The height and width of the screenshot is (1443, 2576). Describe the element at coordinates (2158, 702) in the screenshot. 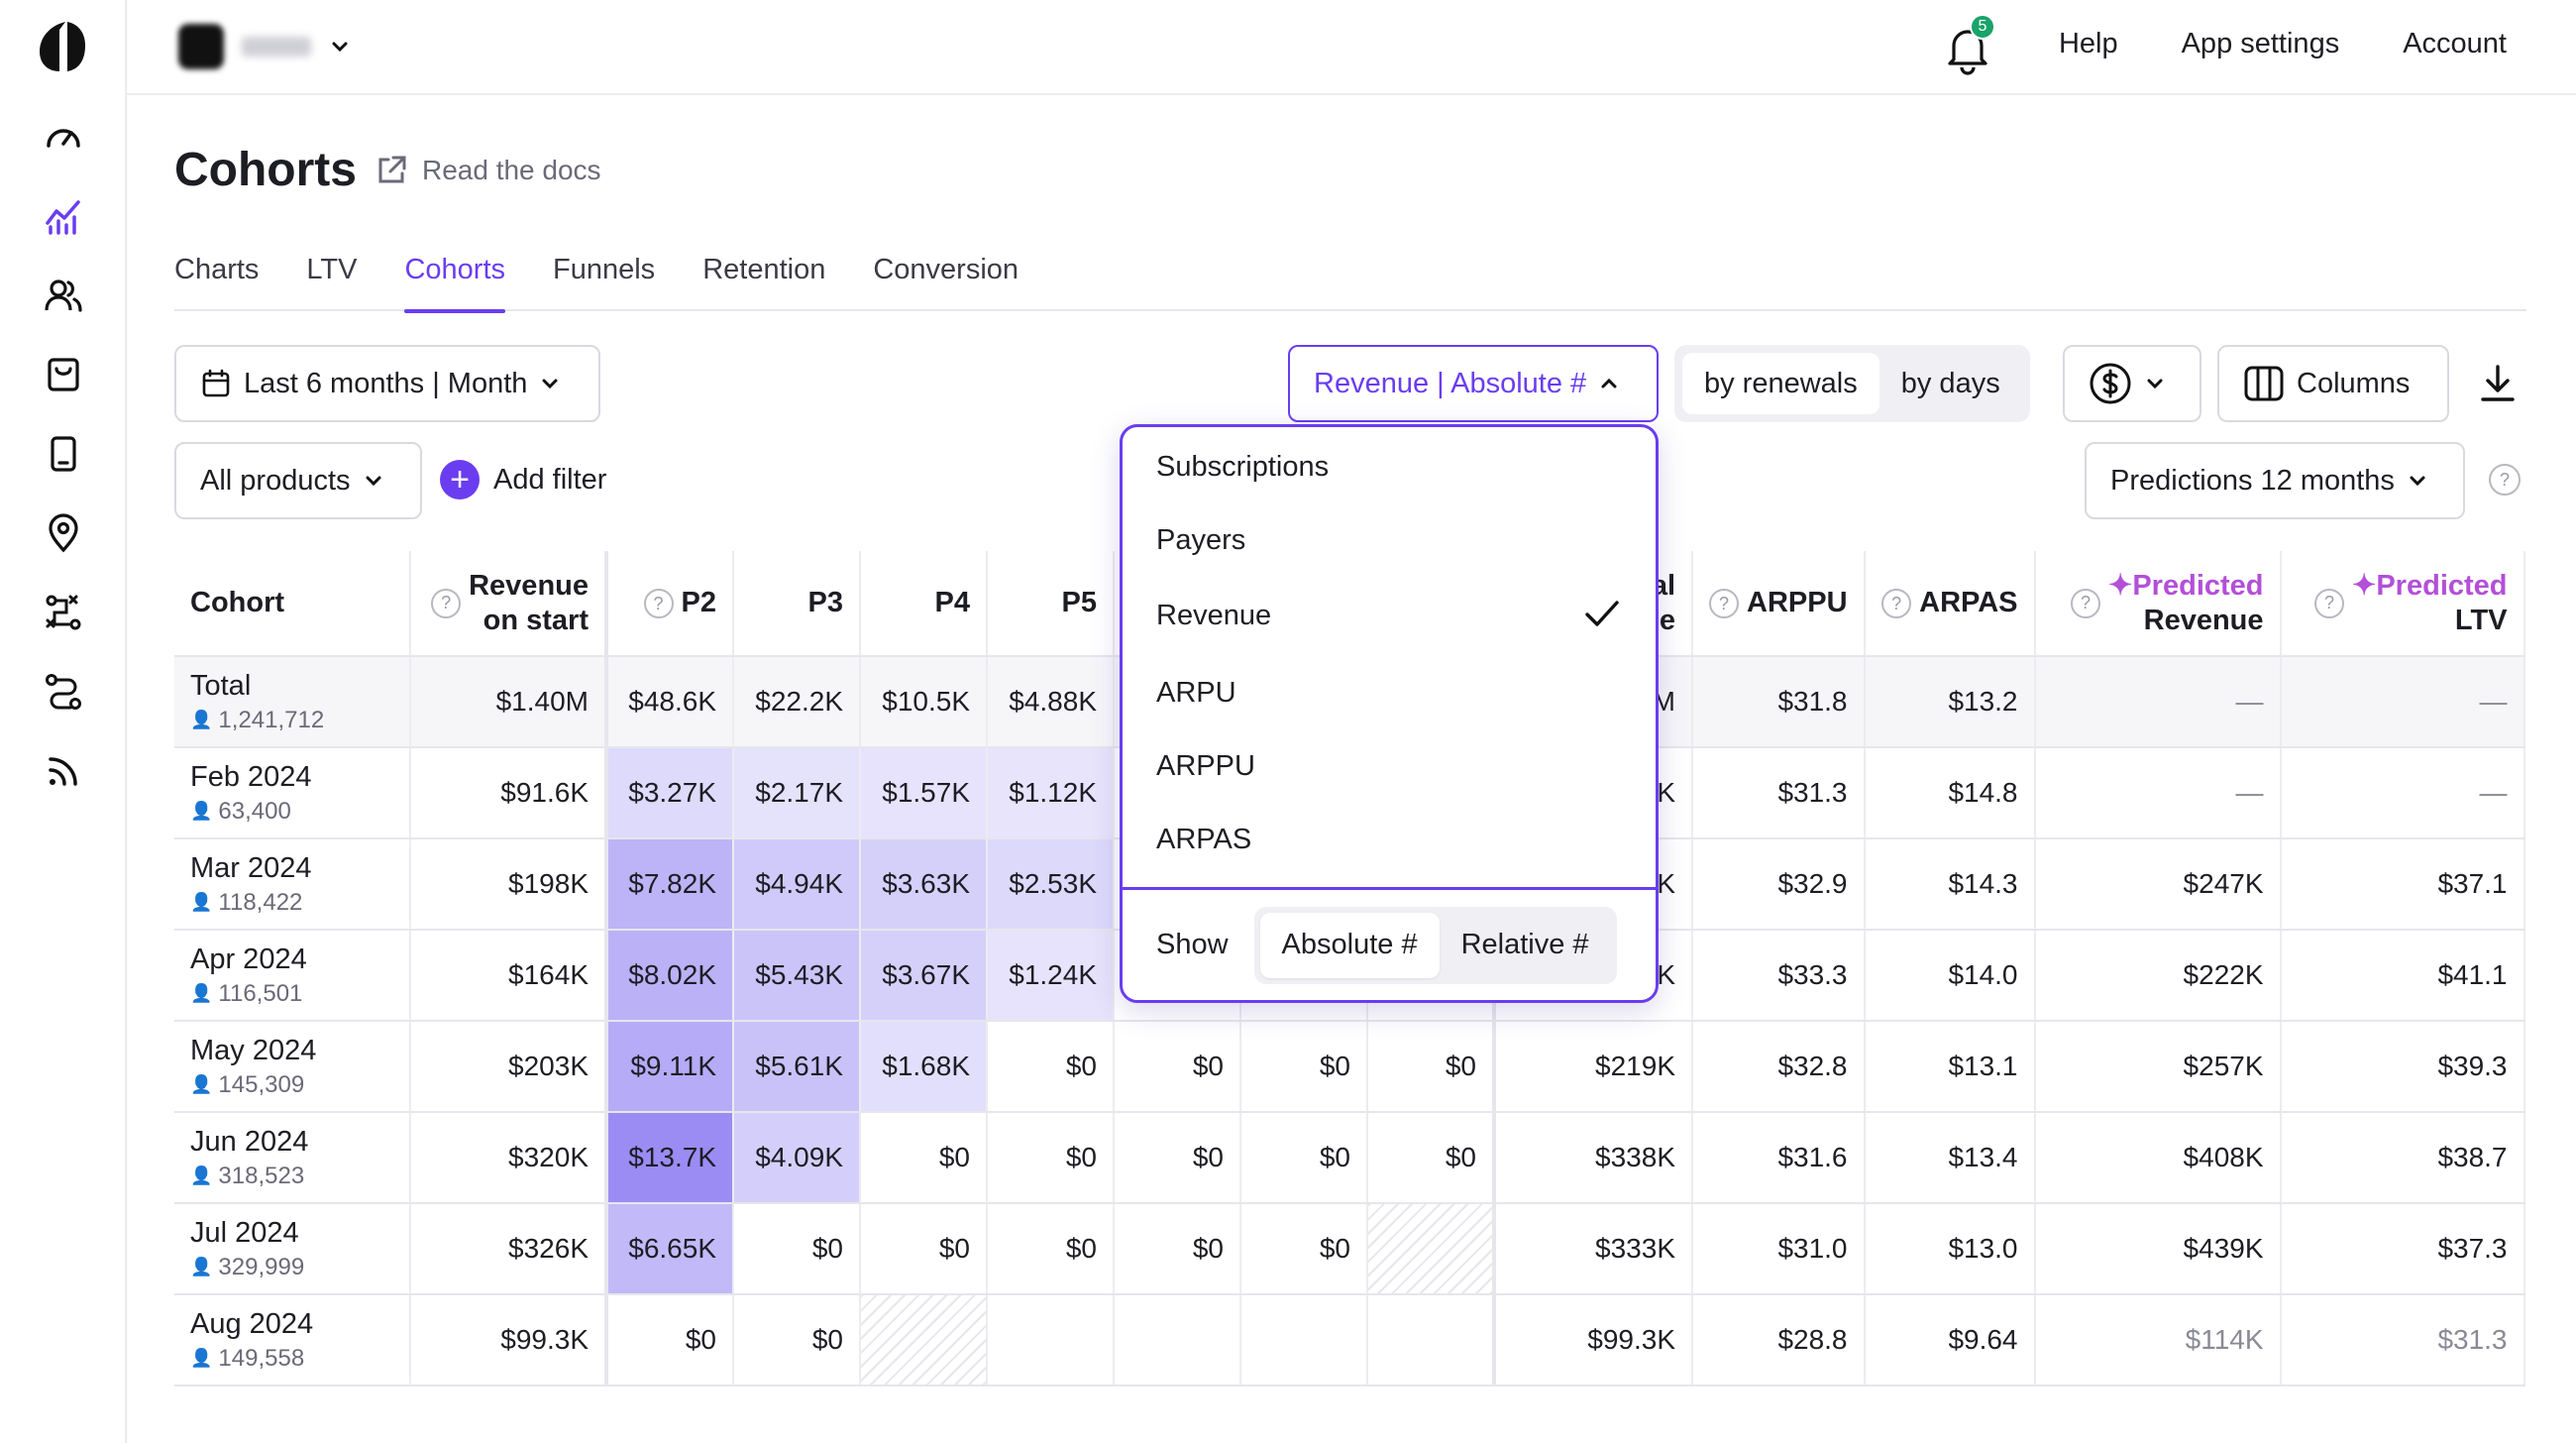

I see `predicted-revenue-cell: —` at that location.